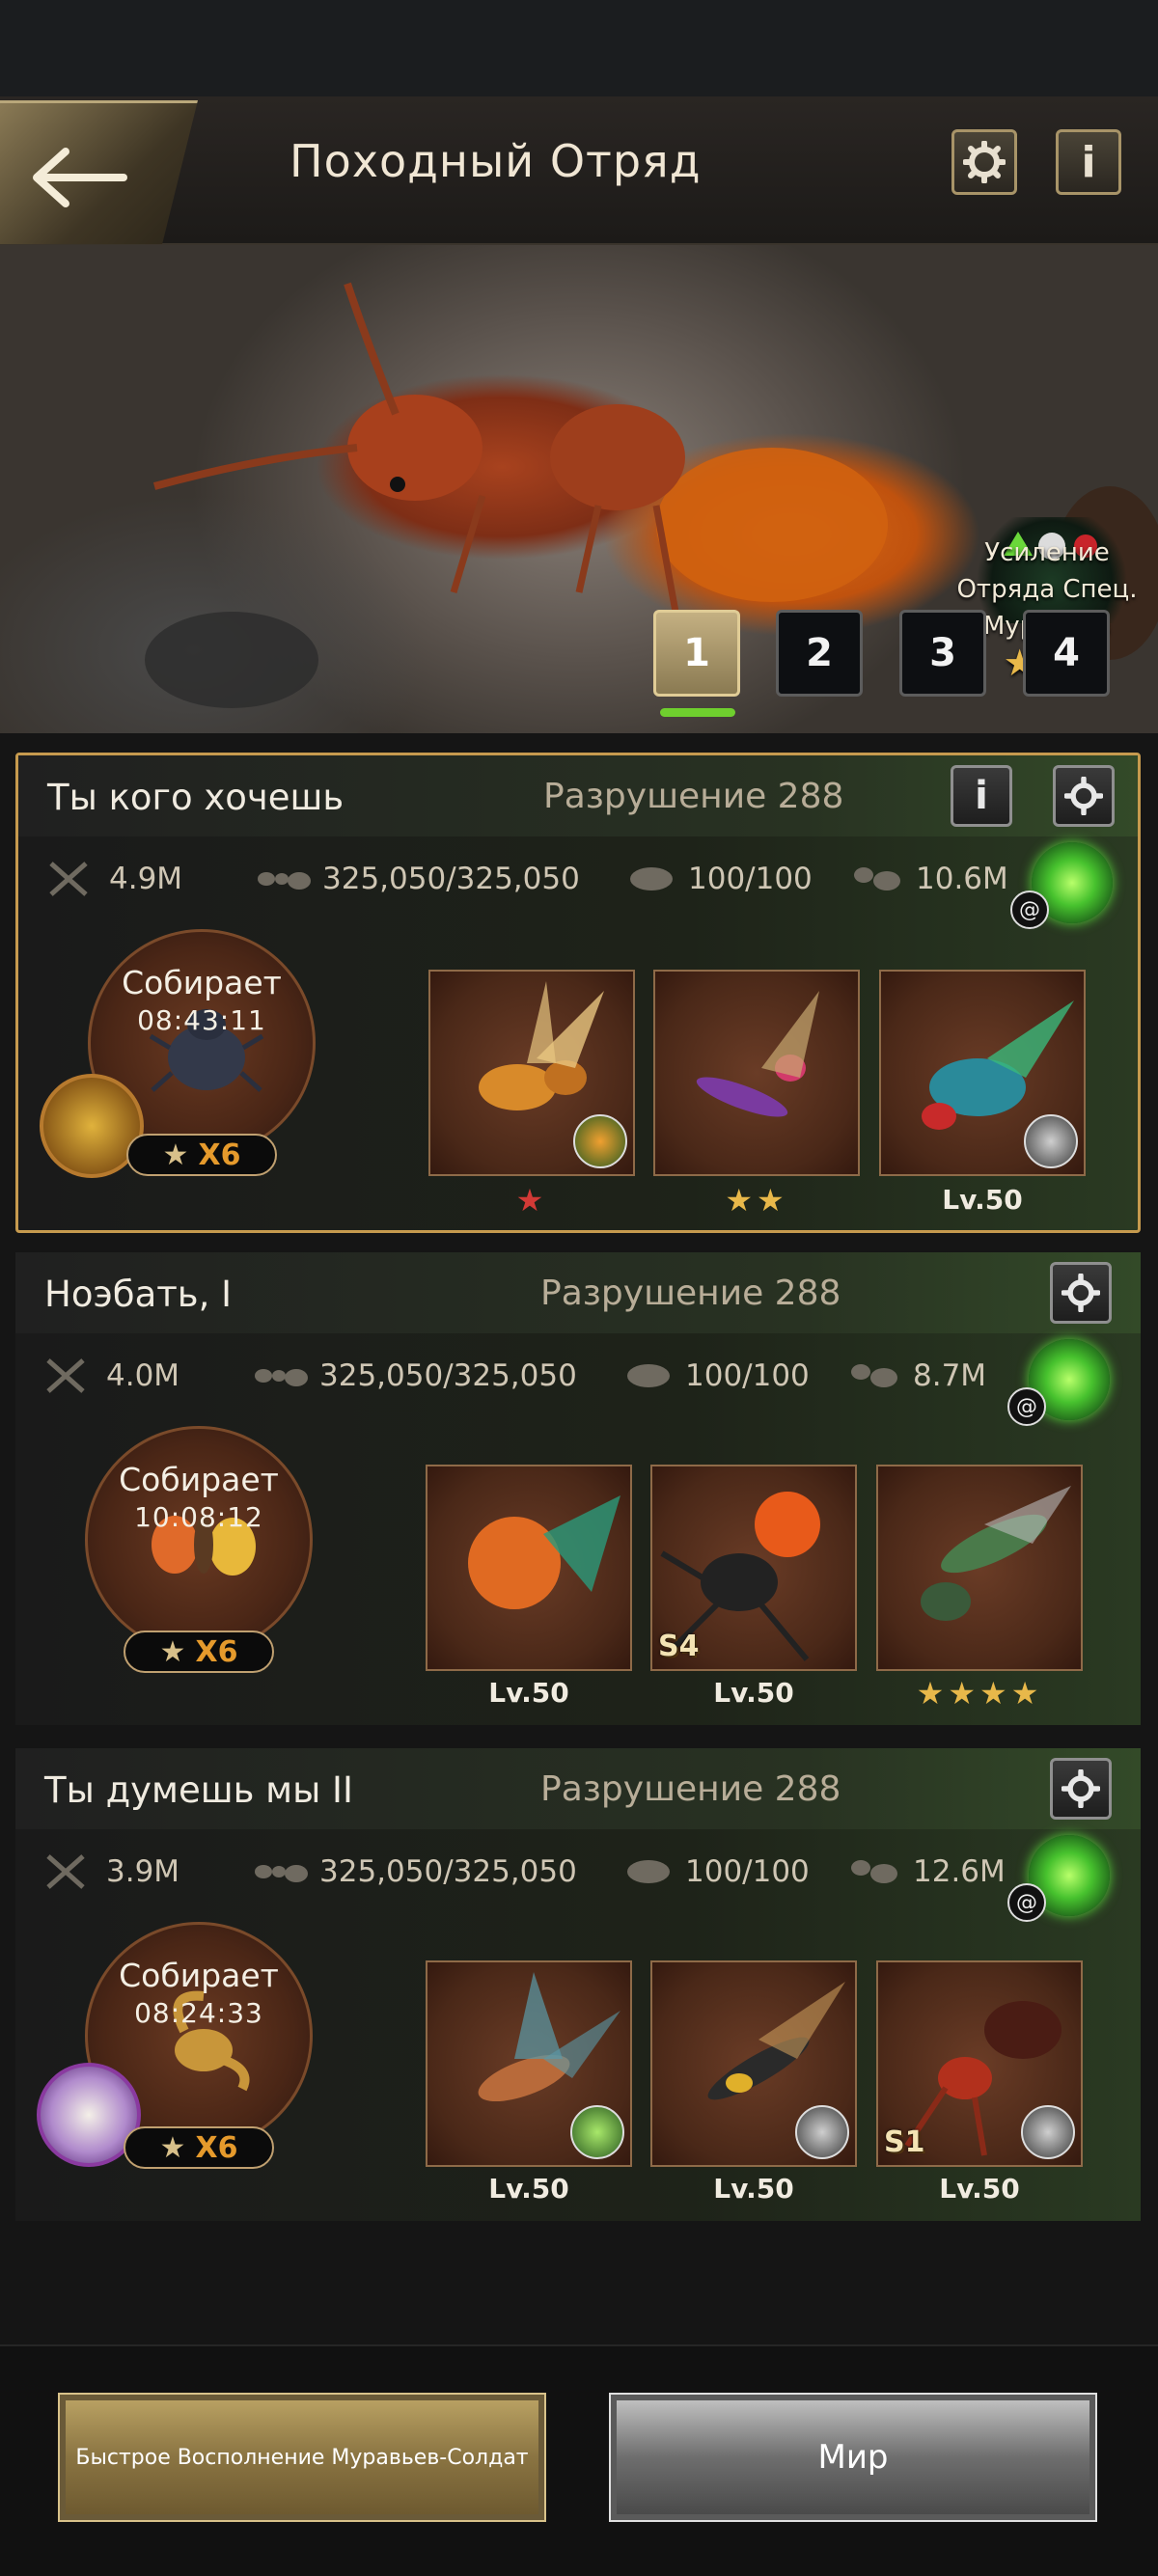  What do you see at coordinates (679, 1647) in the screenshot?
I see `season-tag: S4` at bounding box center [679, 1647].